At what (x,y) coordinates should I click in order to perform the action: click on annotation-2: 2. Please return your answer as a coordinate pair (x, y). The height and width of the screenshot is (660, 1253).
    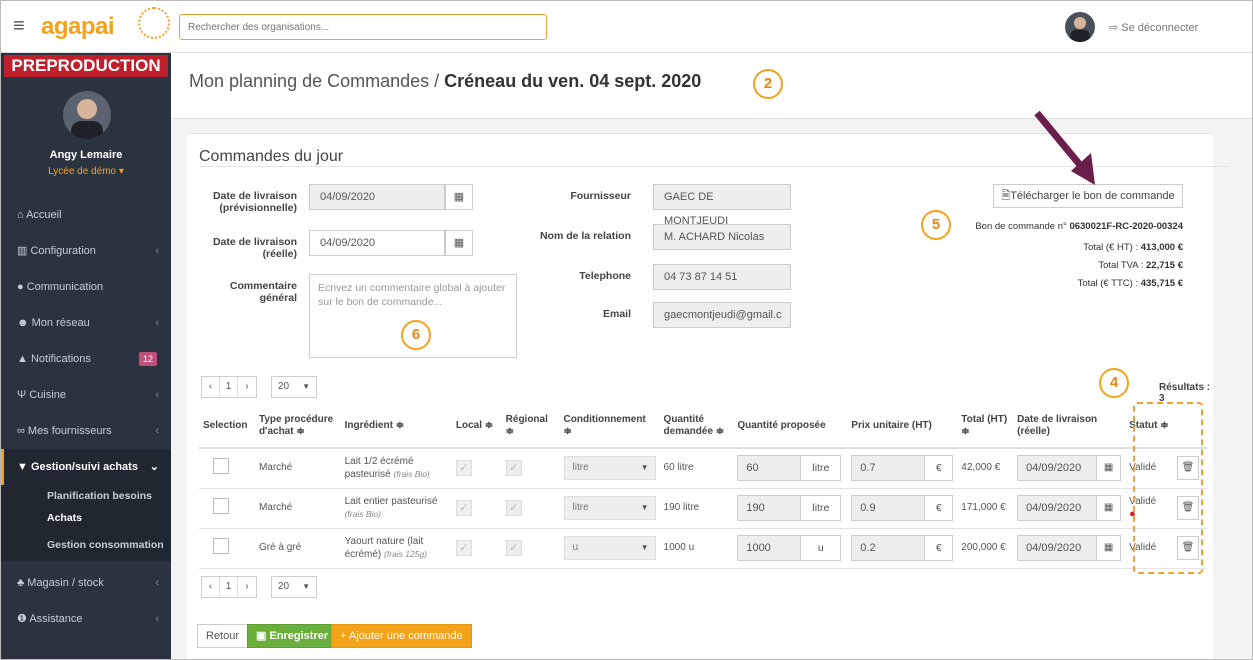
    Looking at the image, I should click on (768, 84).